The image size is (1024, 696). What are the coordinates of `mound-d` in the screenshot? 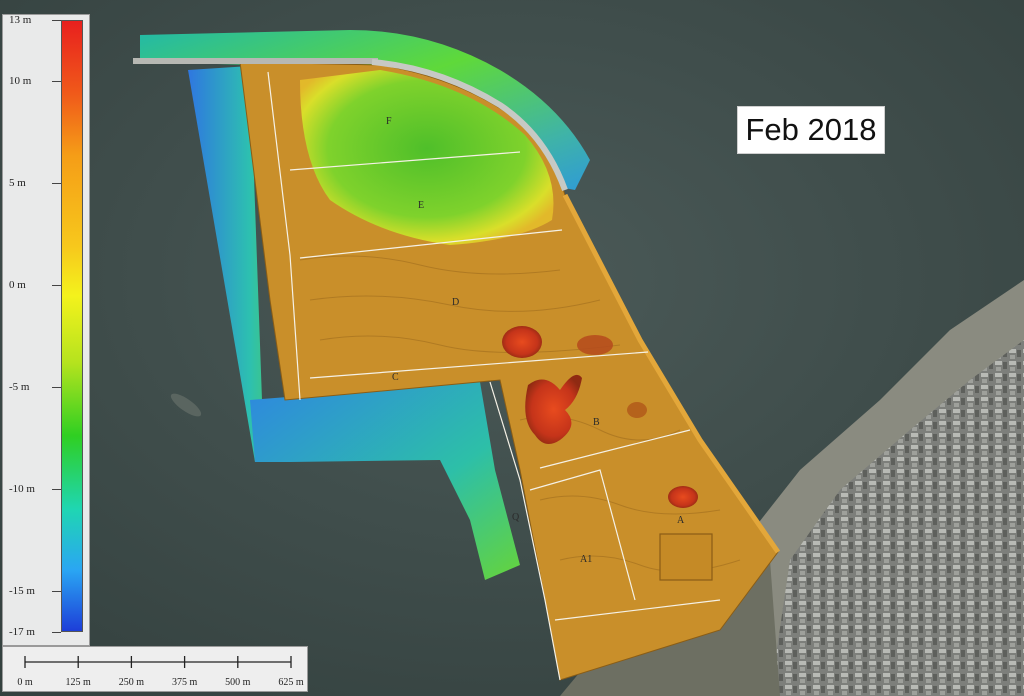 It's located at (522, 342).